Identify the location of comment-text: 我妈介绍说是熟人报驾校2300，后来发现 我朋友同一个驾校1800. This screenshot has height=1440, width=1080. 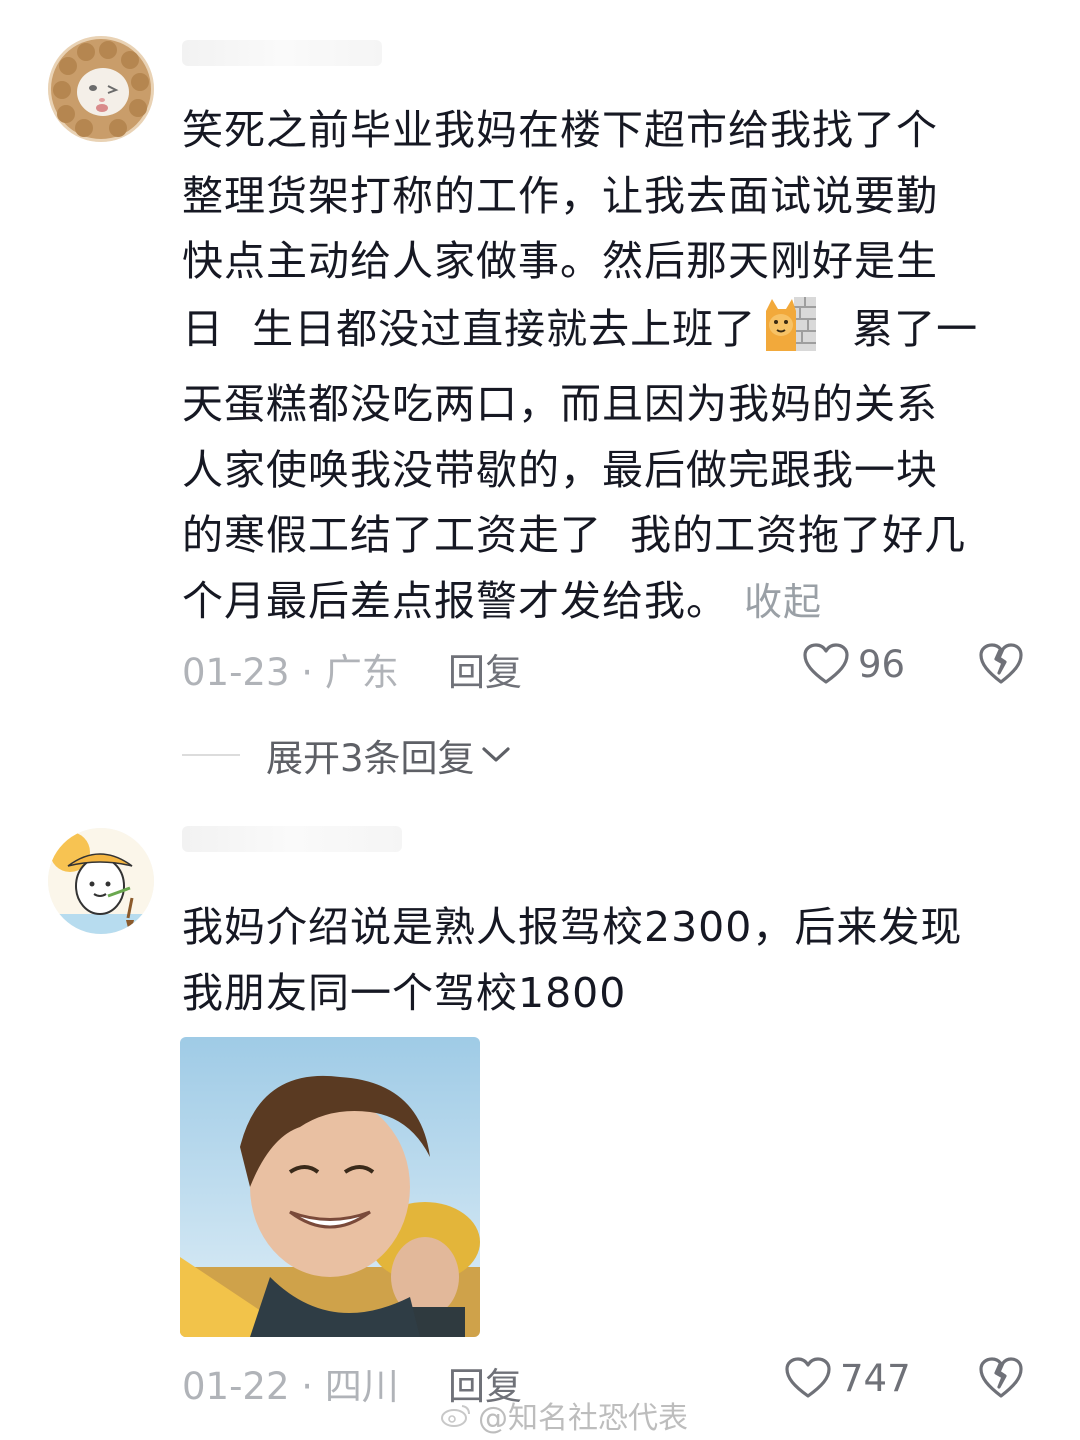
(572, 960).